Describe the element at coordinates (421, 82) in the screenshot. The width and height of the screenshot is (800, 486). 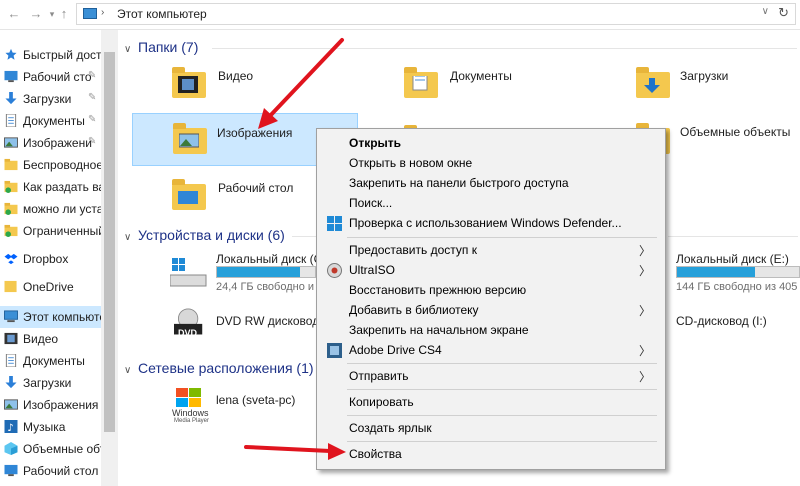
I see `documents-folder-icon` at that location.